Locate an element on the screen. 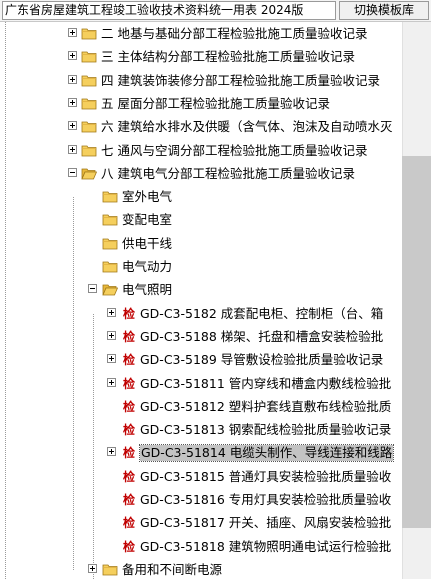 This screenshot has width=431, height=579. tree-subsection-item: 变配电室 is located at coordinates (201, 220).